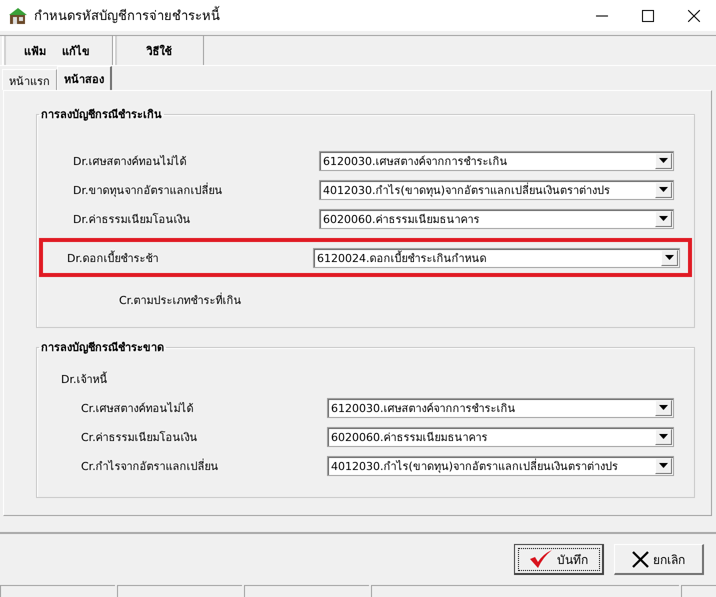 This screenshot has height=597, width=716. I want to click on field-label: Dr.ค่าธรรมเนียมโอนเงิน, so click(132, 220).